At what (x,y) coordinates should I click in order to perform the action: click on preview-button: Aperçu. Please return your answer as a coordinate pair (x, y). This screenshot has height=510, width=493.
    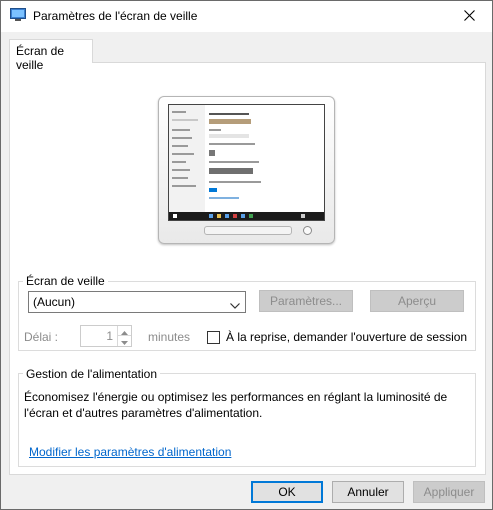
    Looking at the image, I should click on (417, 301).